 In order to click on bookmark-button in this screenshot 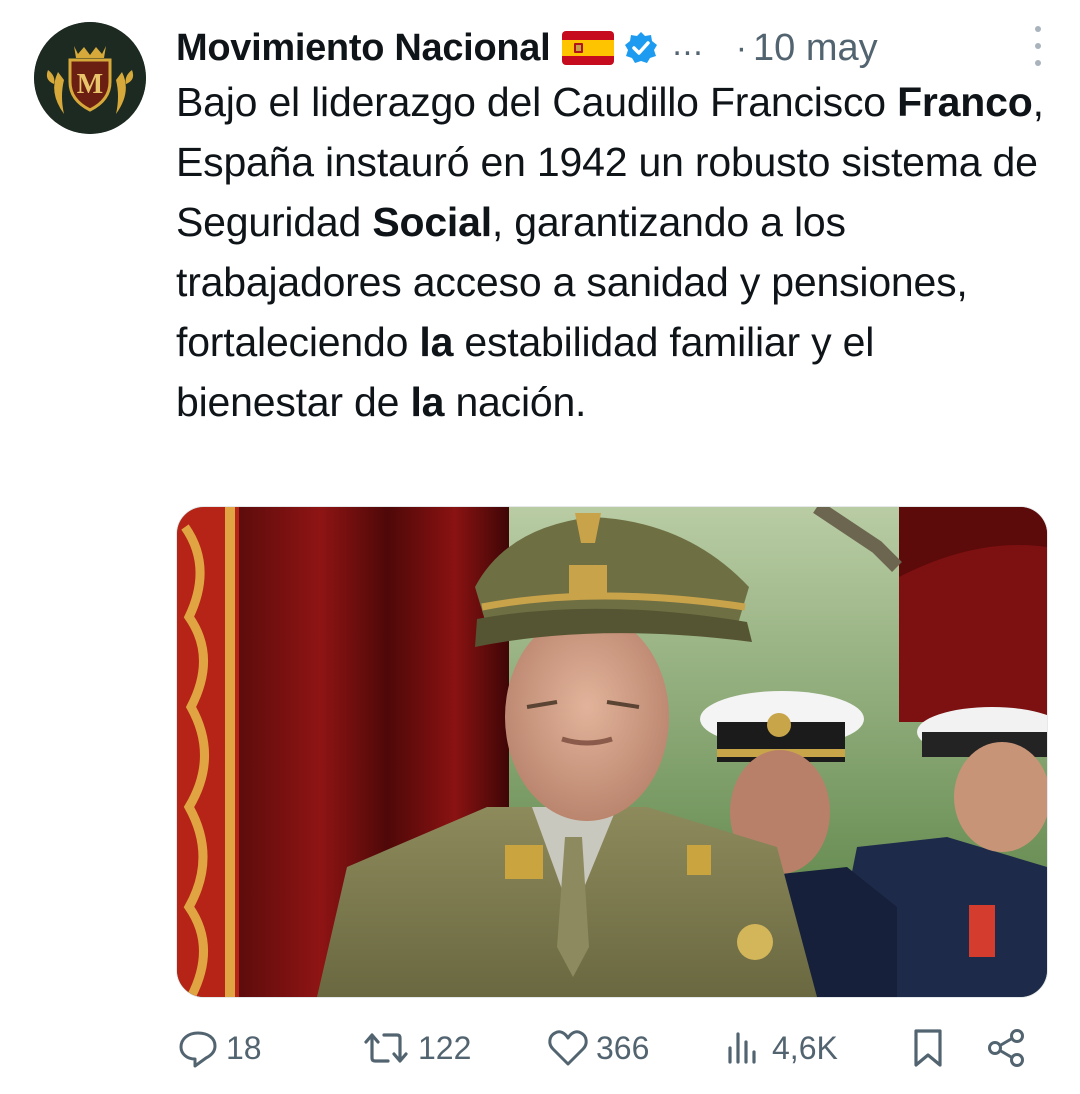, I will do `click(928, 1048)`.